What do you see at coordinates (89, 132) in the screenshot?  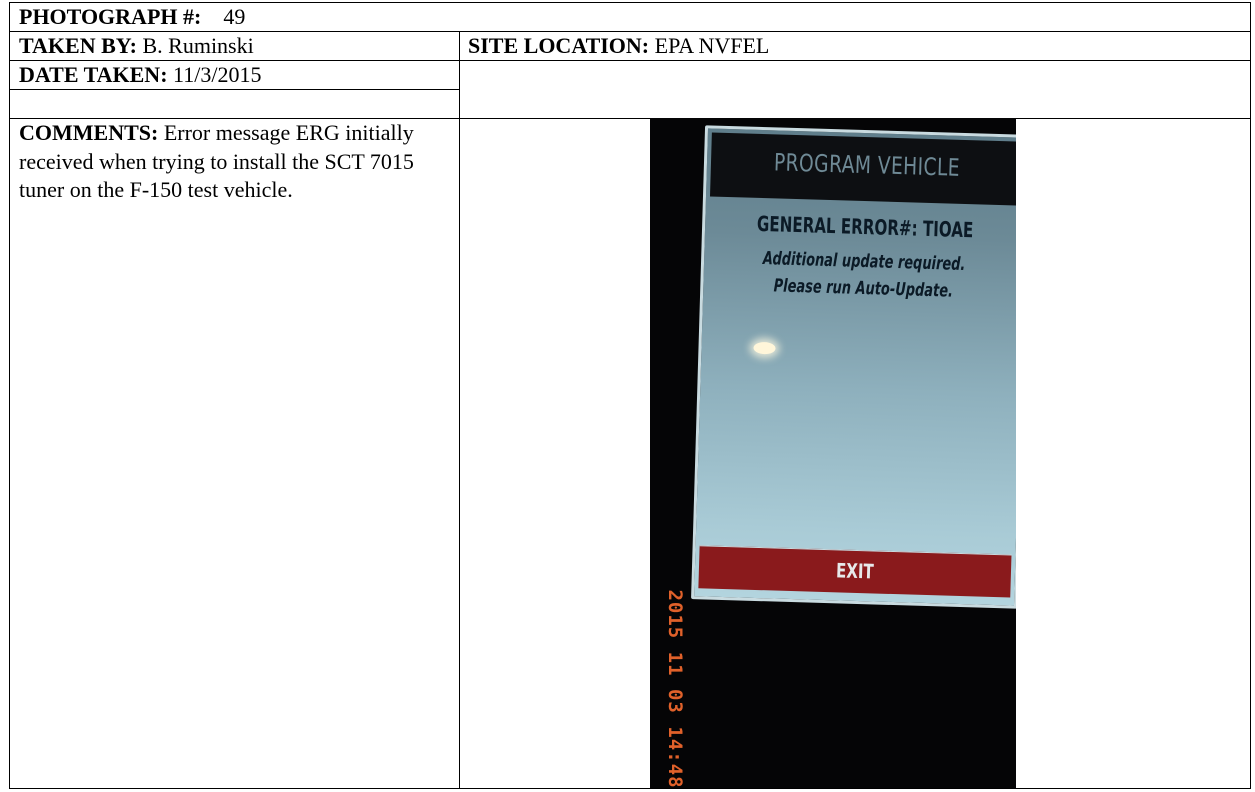 I see `comments-label: COMMENTS:` at bounding box center [89, 132].